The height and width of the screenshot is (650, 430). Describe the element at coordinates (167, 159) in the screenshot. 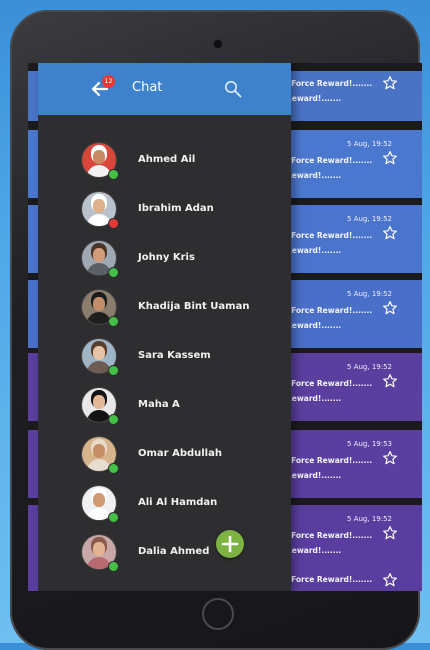

I see `contact-name: Ahmed Ail` at that location.